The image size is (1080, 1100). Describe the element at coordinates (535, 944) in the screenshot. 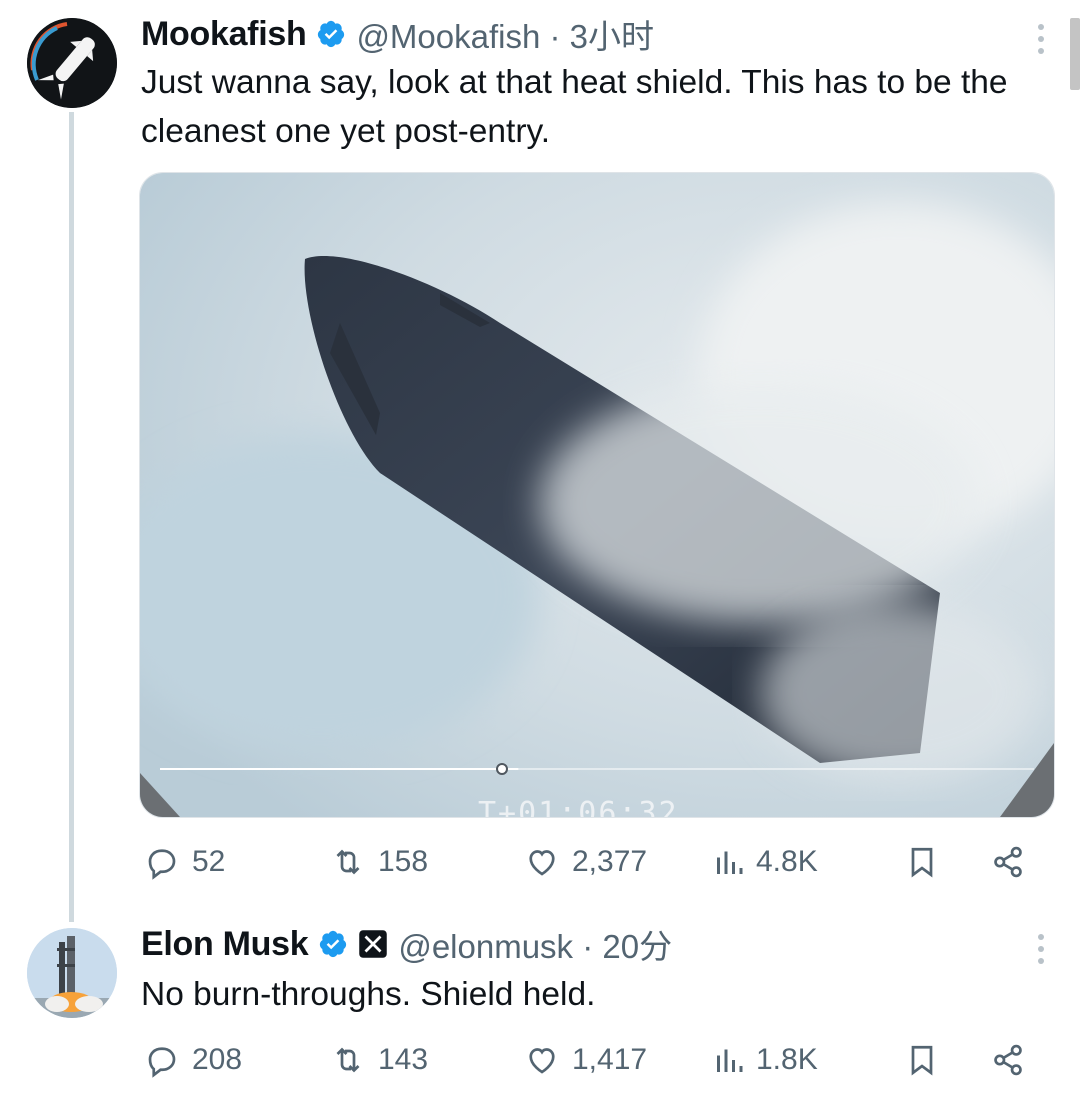

I see `handle-and-time: @elonmusk · 20分` at that location.